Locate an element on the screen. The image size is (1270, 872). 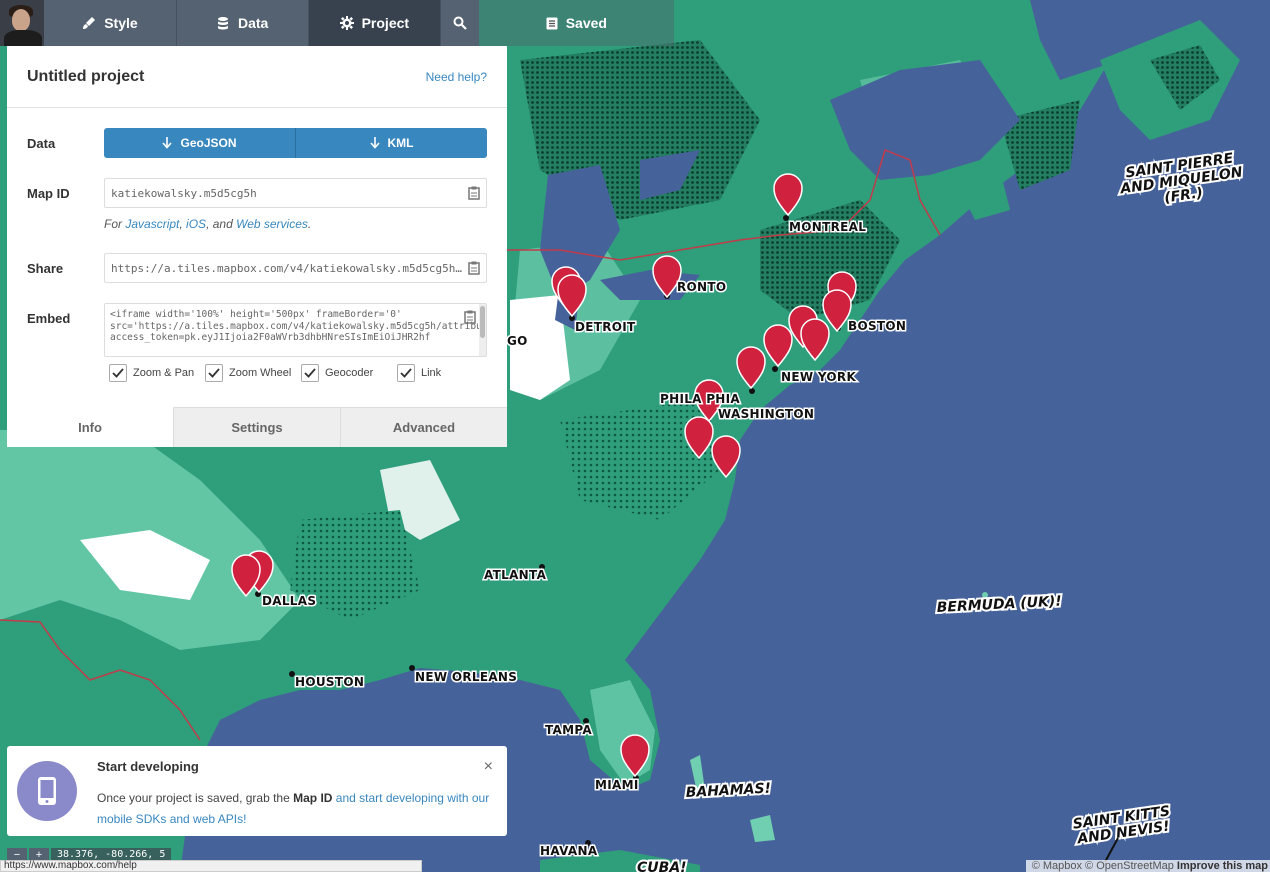
city-label: MIAMI is located at coordinates (617, 785).